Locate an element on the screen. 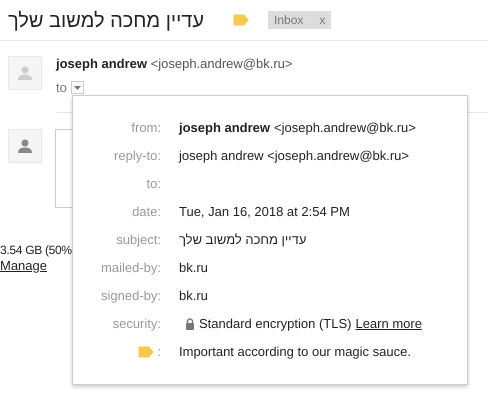 Image resolution: width=488 pixels, height=401 pixels. field-value: Standard encryption (TLS) is located at coordinates (275, 324).